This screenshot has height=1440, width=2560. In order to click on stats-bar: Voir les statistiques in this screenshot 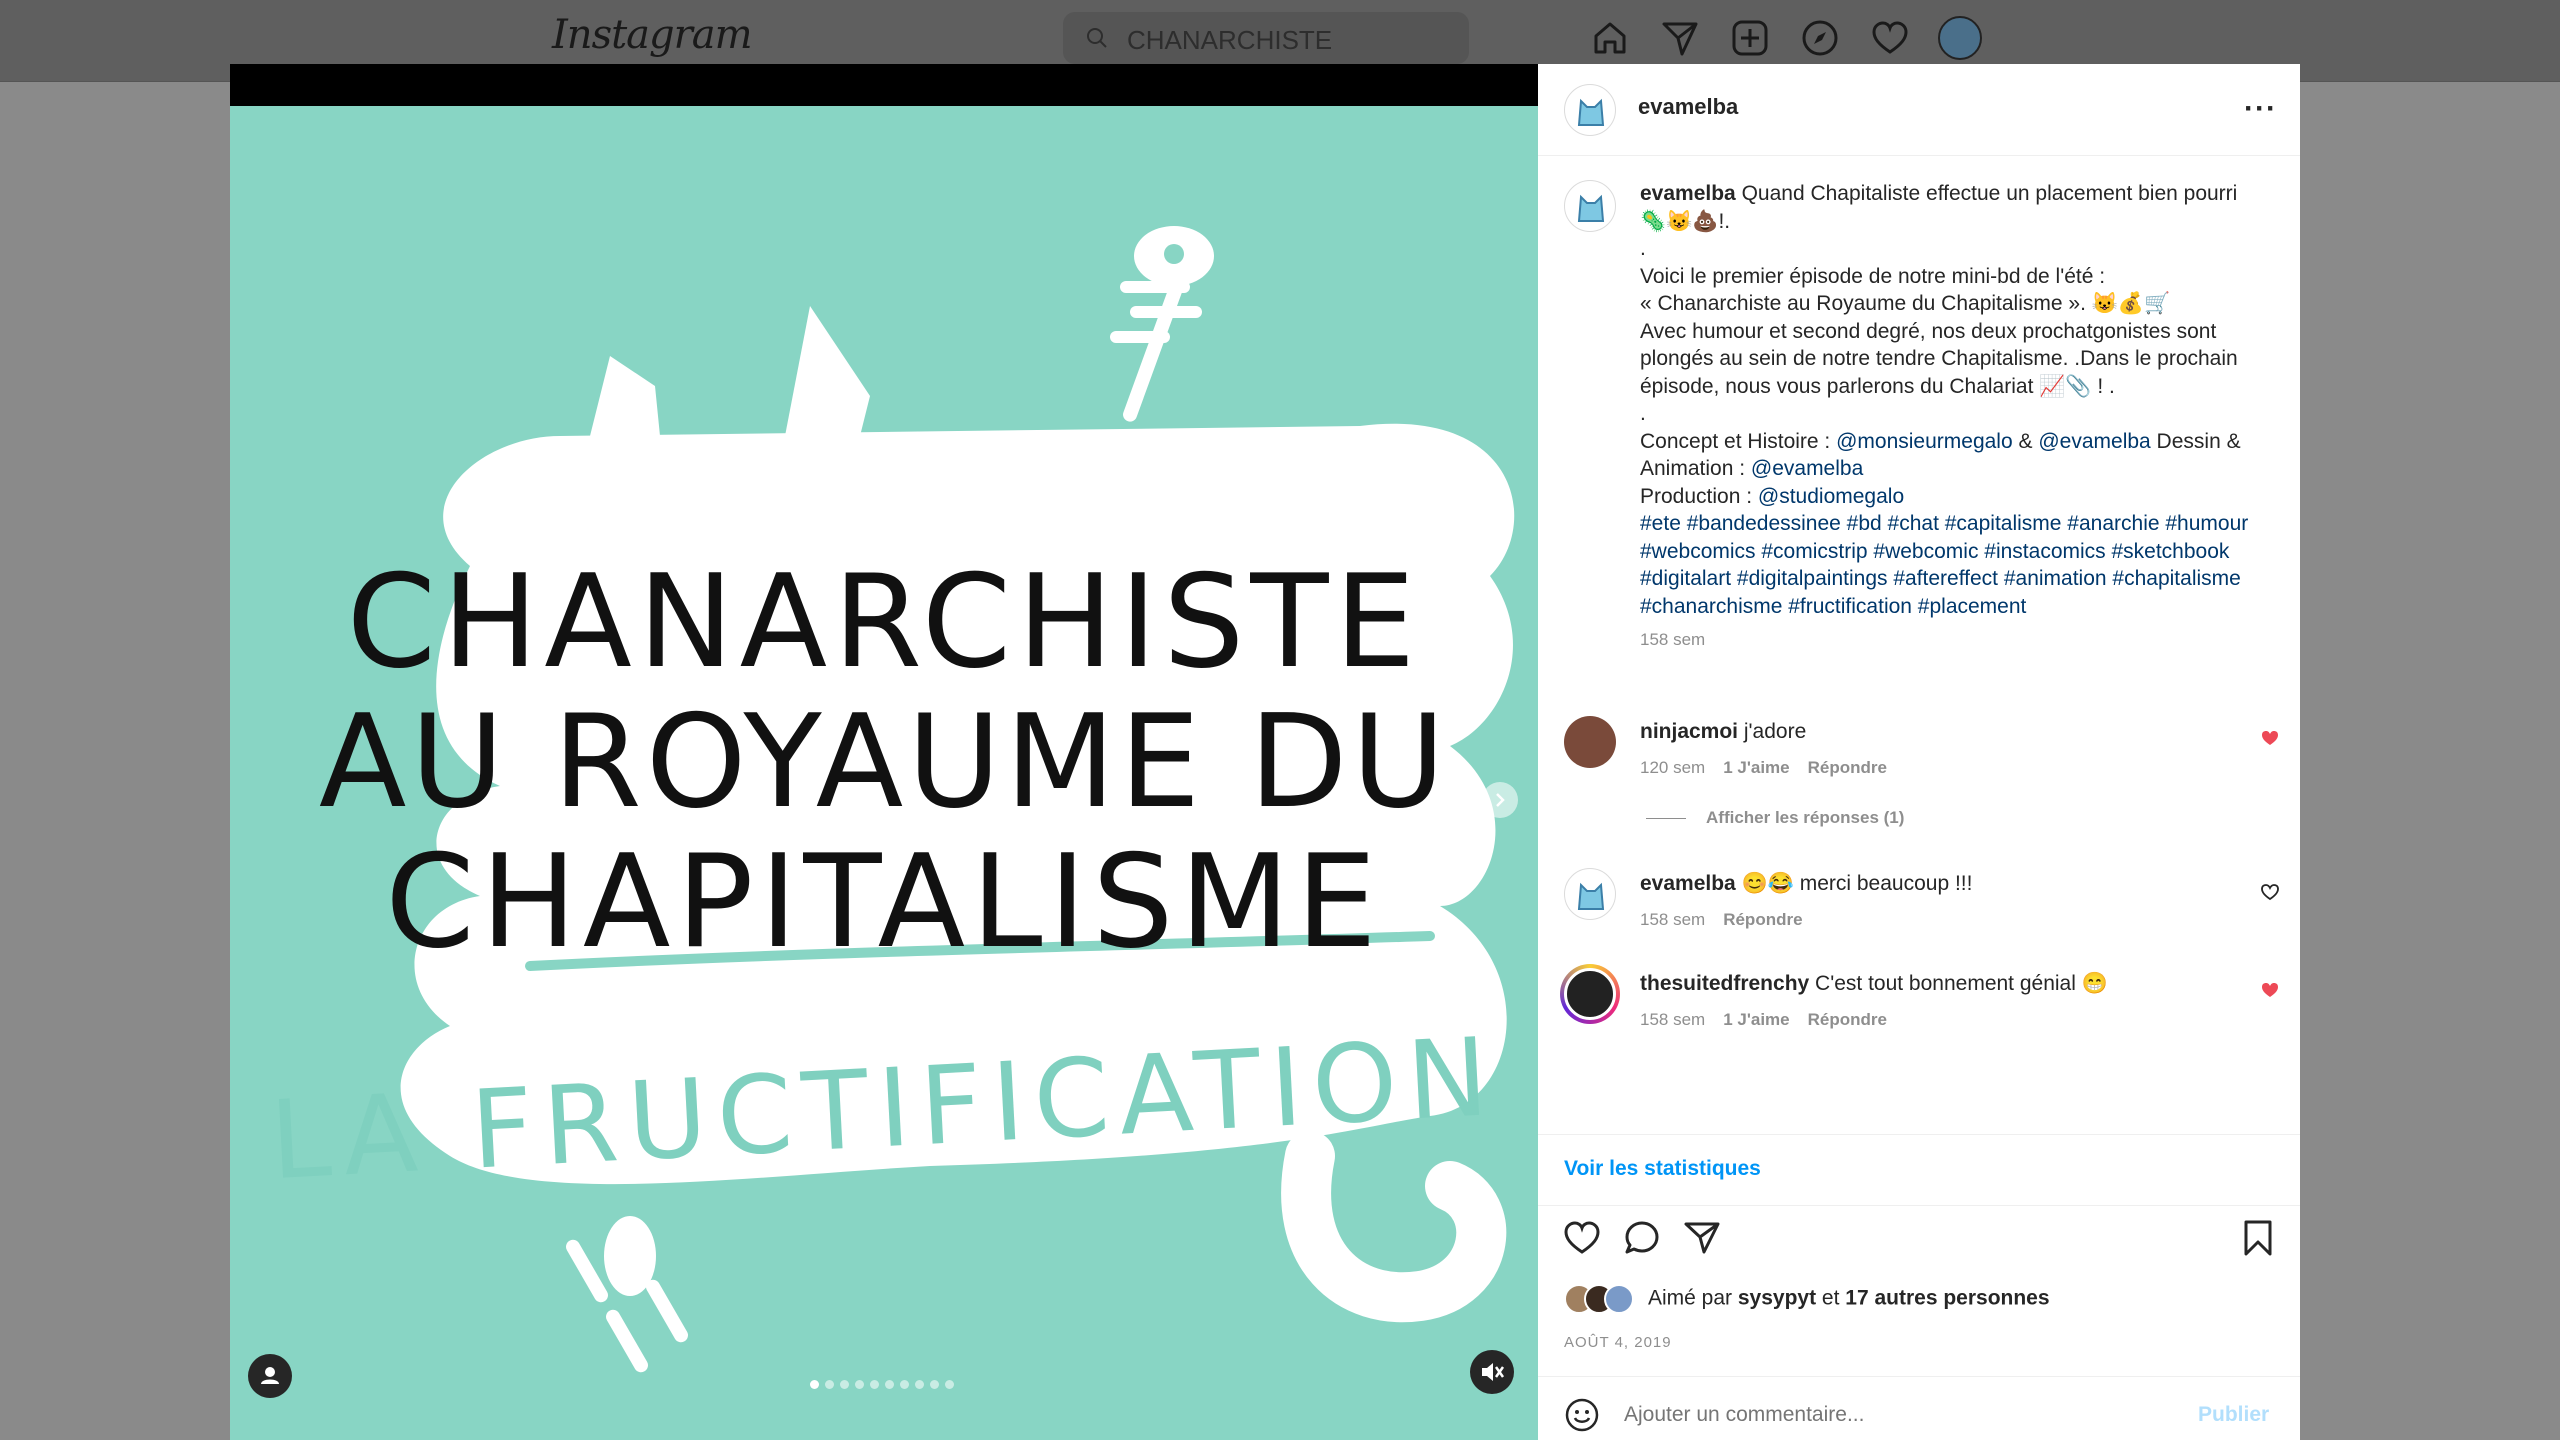, I will do `click(1919, 1170)`.